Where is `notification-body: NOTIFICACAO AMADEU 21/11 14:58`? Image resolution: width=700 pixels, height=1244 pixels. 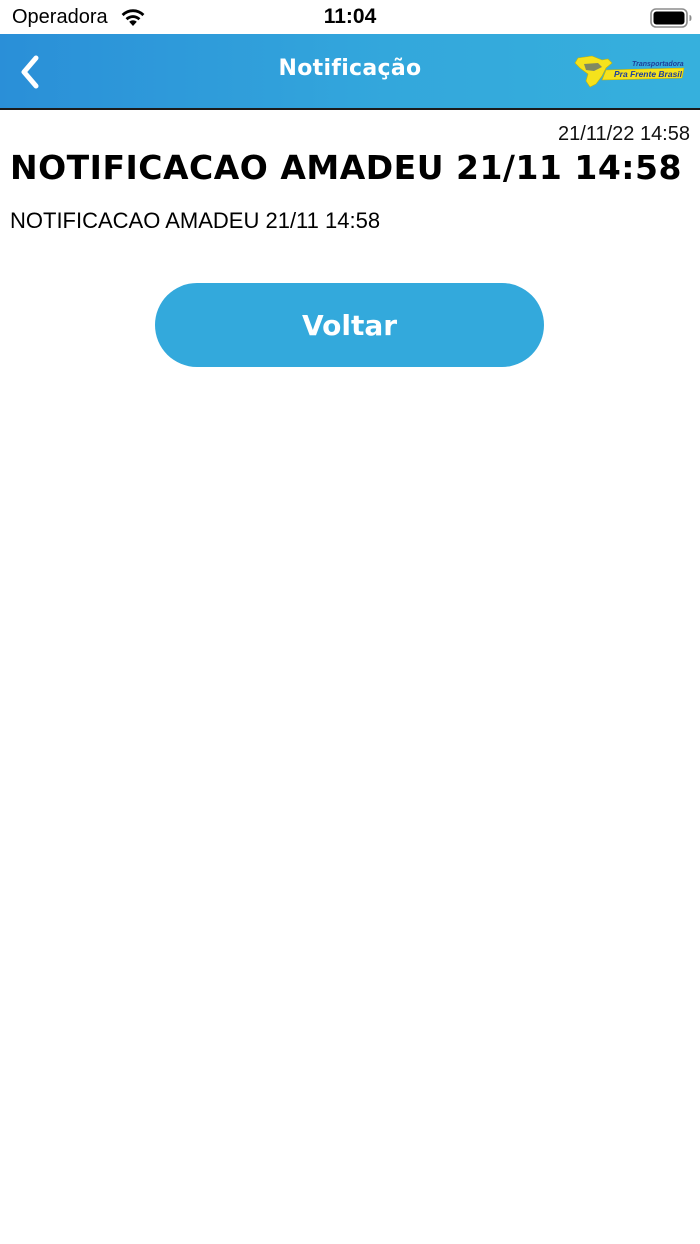 notification-body: NOTIFICACAO AMADEU 21/11 14:58 is located at coordinates (195, 220).